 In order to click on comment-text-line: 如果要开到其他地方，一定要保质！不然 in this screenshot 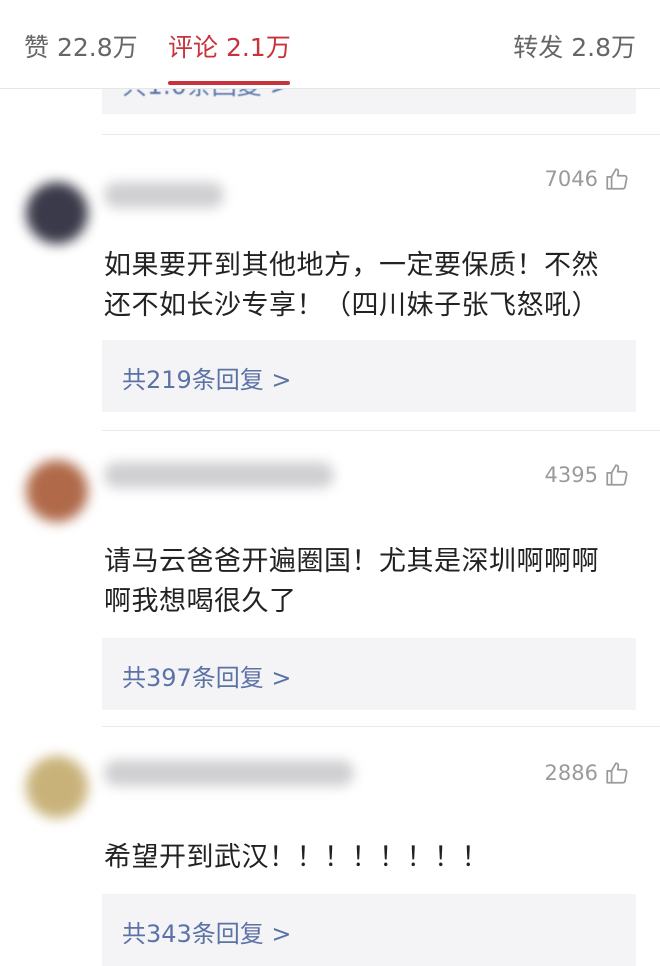, I will do `click(351, 265)`.